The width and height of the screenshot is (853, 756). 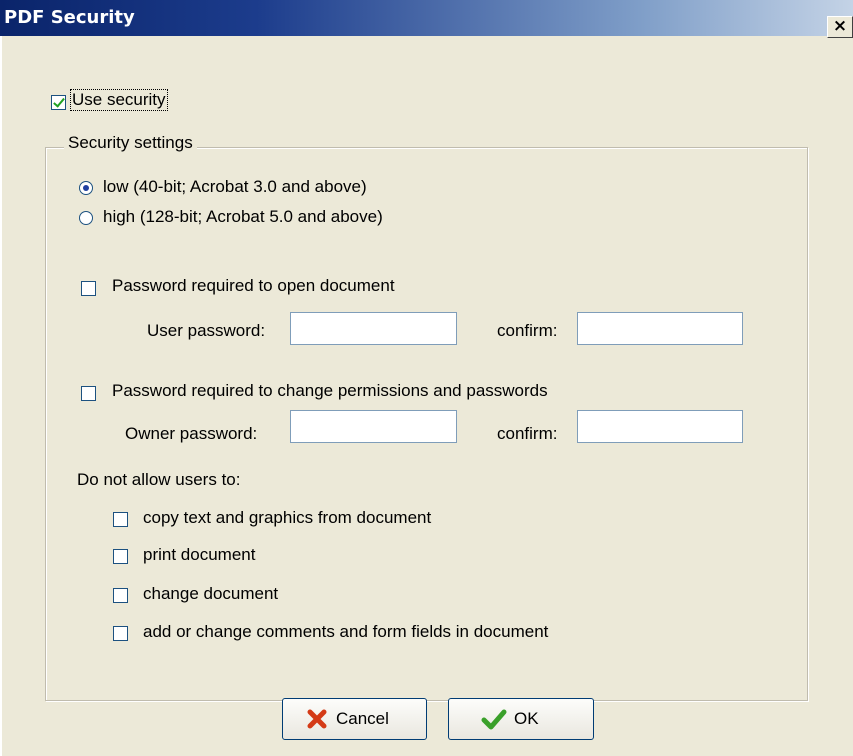 I want to click on permissions-password-checkbox, so click(x=88, y=393).